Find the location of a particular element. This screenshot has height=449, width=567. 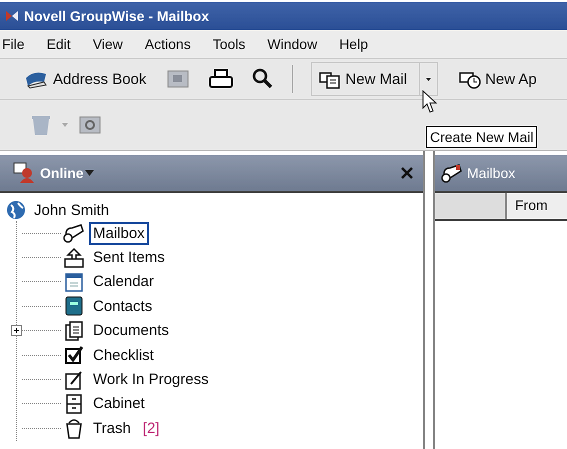

address-book-button: Address Book is located at coordinates (85, 79).